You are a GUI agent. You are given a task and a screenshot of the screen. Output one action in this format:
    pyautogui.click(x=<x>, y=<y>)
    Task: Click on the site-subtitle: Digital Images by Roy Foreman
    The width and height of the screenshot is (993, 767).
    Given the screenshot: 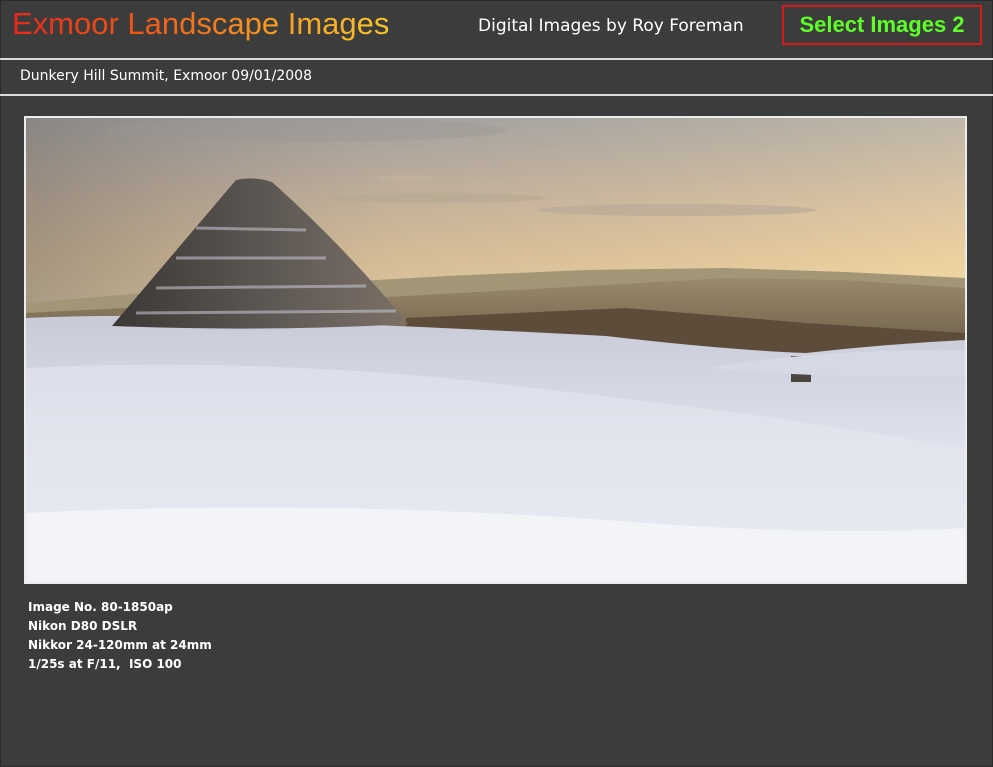 What is the action you would take?
    pyautogui.click(x=611, y=26)
    